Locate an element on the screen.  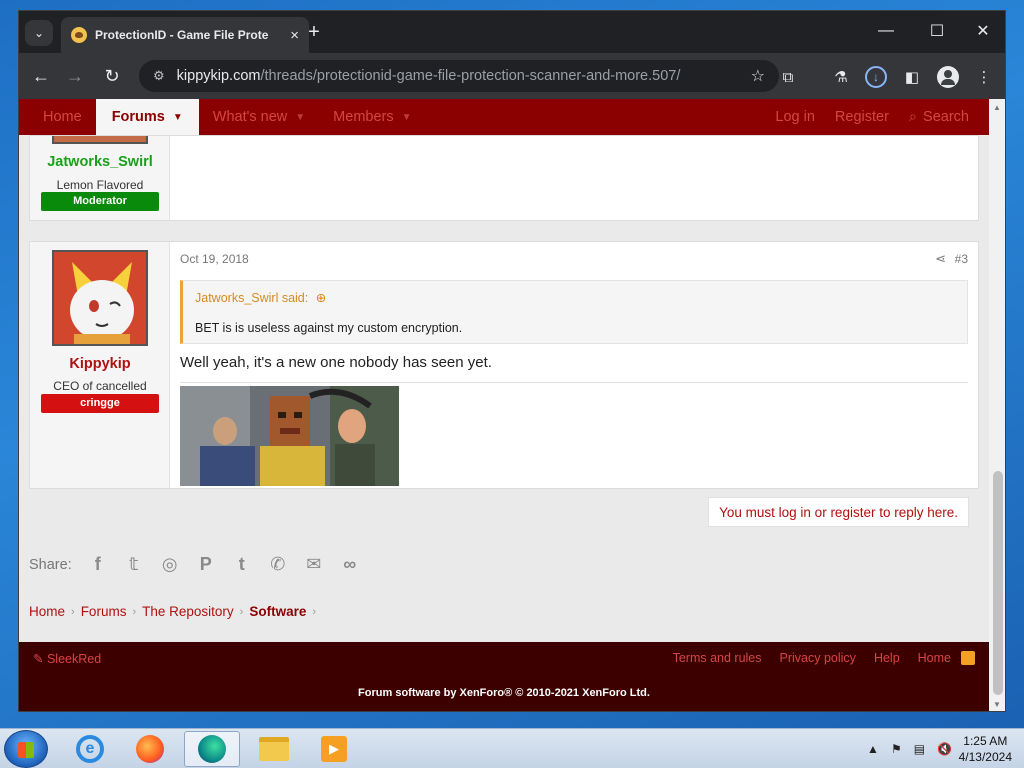
menu-kebab-icon: ⋮ is located at coordinates (984, 77).